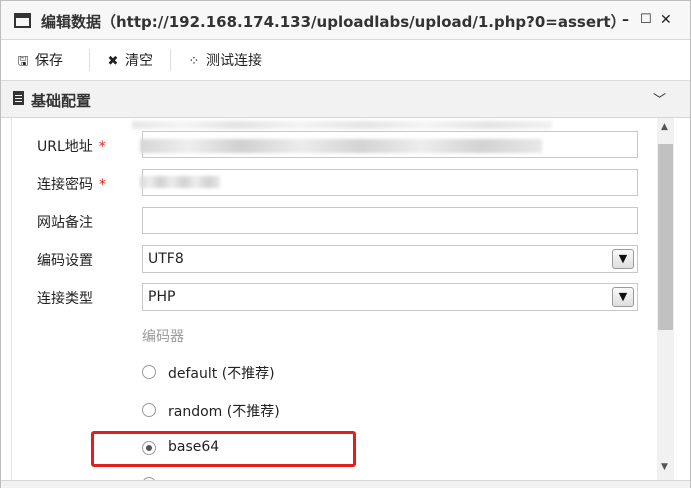 Image resolution: width=691 pixels, height=488 pixels. What do you see at coordinates (234, 61) in the screenshot?
I see `test-connection-label: 测试连接` at bounding box center [234, 61].